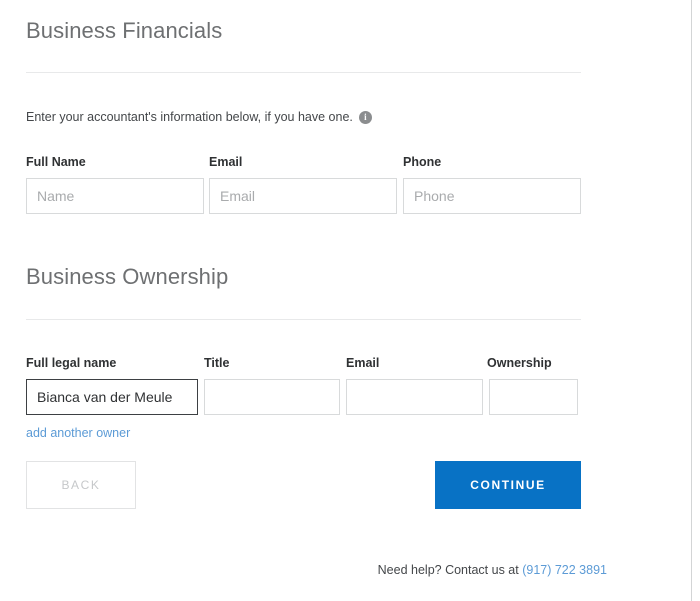 This screenshot has width=700, height=601. I want to click on full-name-input, so click(115, 196).